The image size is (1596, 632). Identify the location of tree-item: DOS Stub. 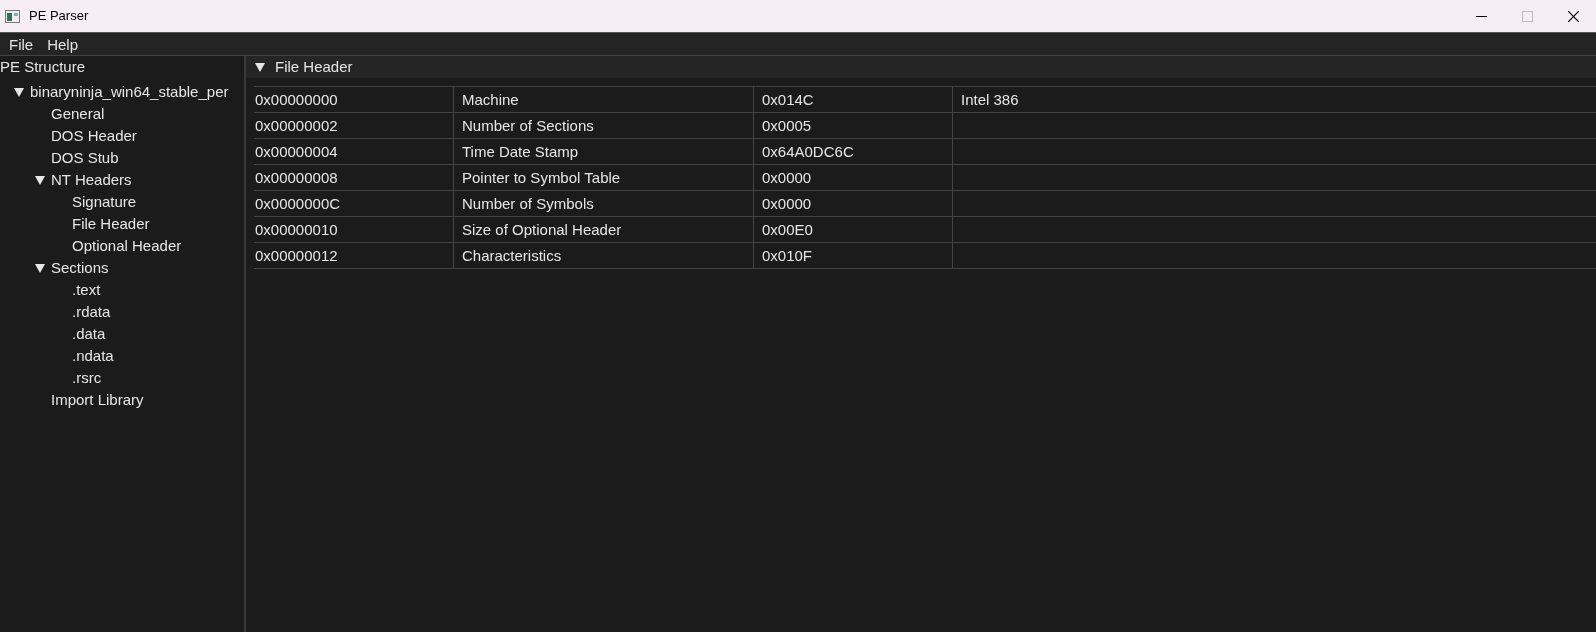
(85, 158).